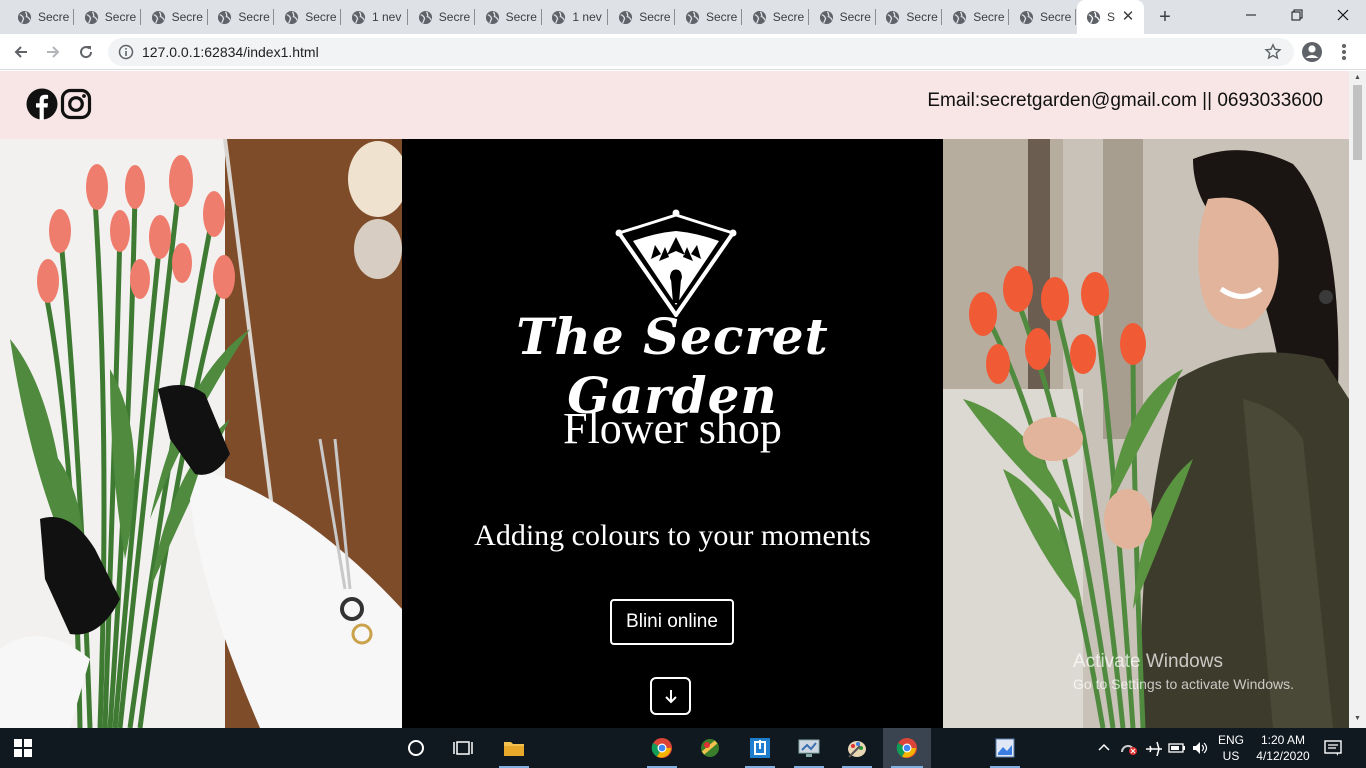 Image resolution: width=1366 pixels, height=768 pixels. I want to click on battery-icon, so click(1177, 748).